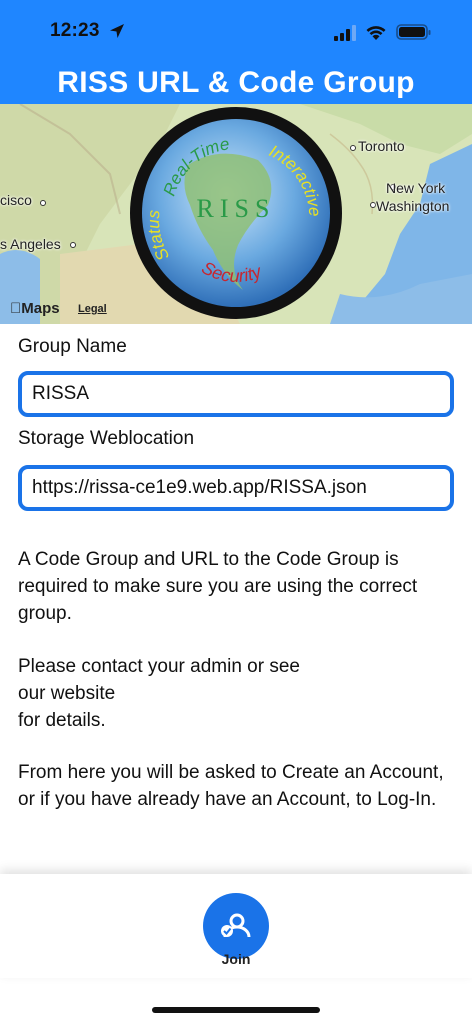 The image size is (472, 1024). I want to click on cellular-signal-icon, so click(345, 33).